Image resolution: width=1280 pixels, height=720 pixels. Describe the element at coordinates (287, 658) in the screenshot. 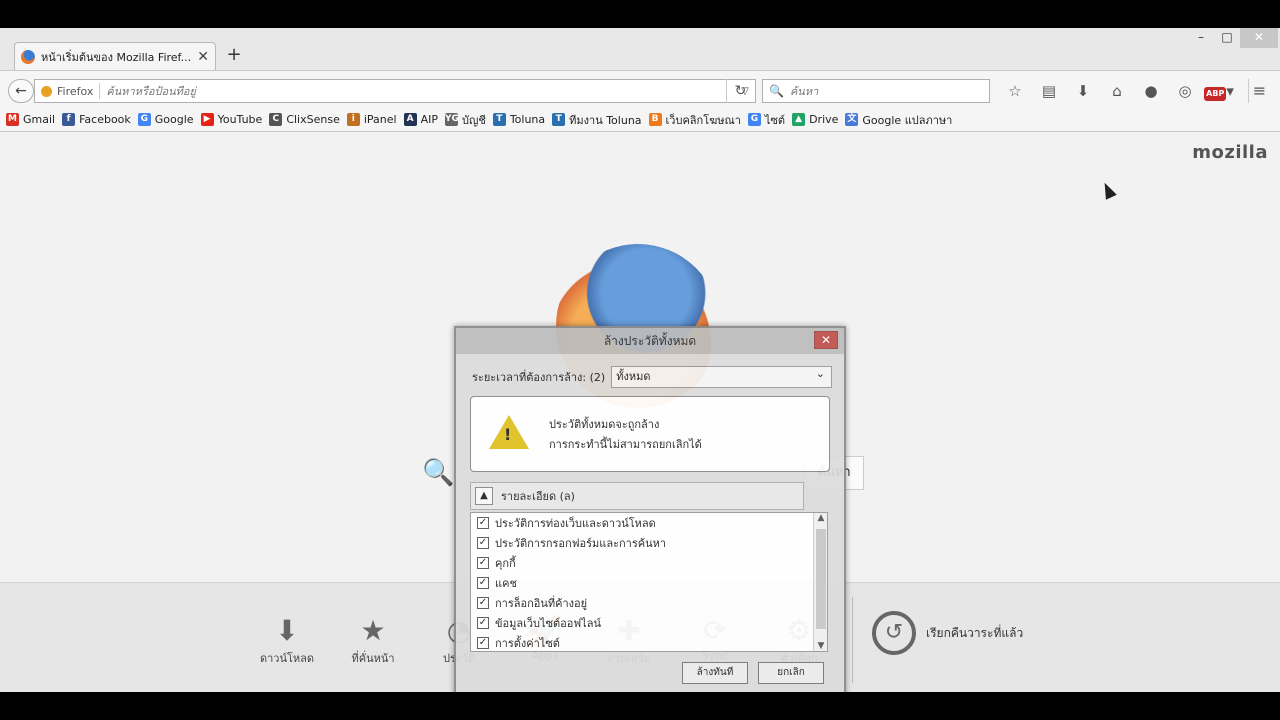

I see `launcher-label: ดาวน์โหลด` at that location.